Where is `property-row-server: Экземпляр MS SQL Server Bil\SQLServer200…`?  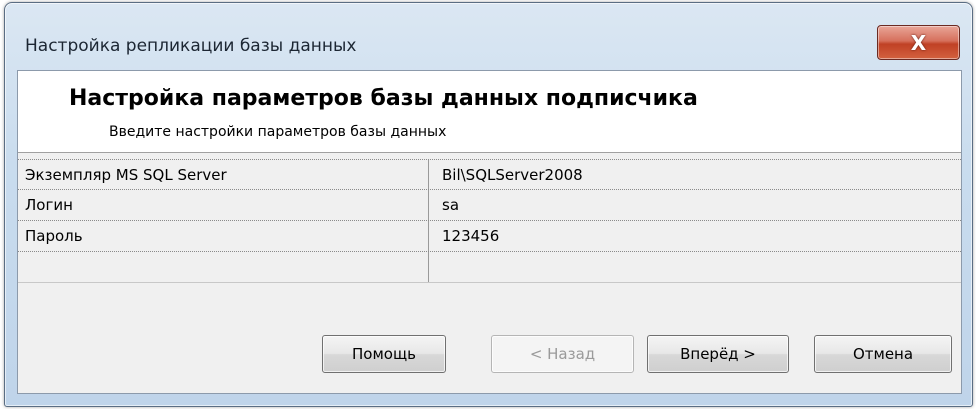 property-row-server: Экземпляр MS SQL Server Bil\SQLServer200… is located at coordinates (489, 174).